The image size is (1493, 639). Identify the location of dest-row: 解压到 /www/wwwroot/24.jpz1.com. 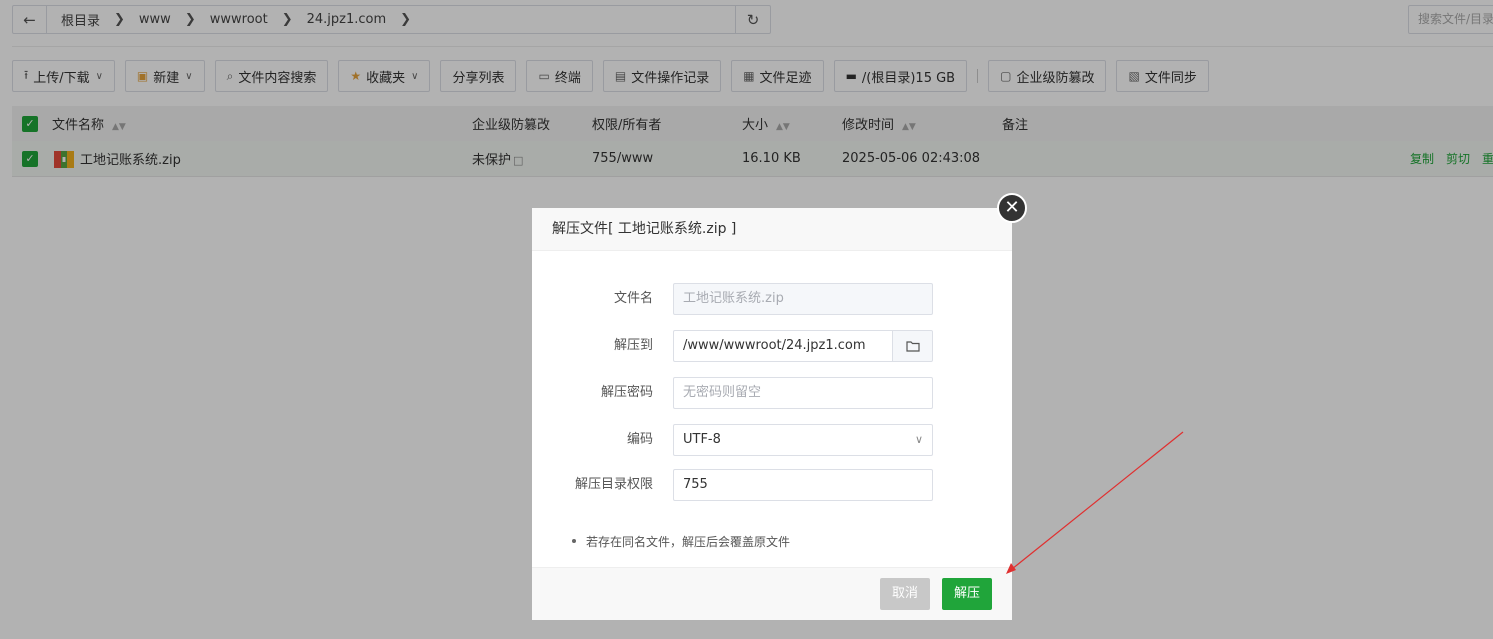
(772, 346).